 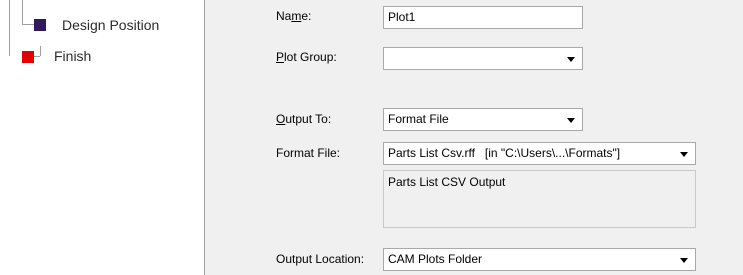 I want to click on output-to-label-accesskey: O, so click(x=281, y=119).